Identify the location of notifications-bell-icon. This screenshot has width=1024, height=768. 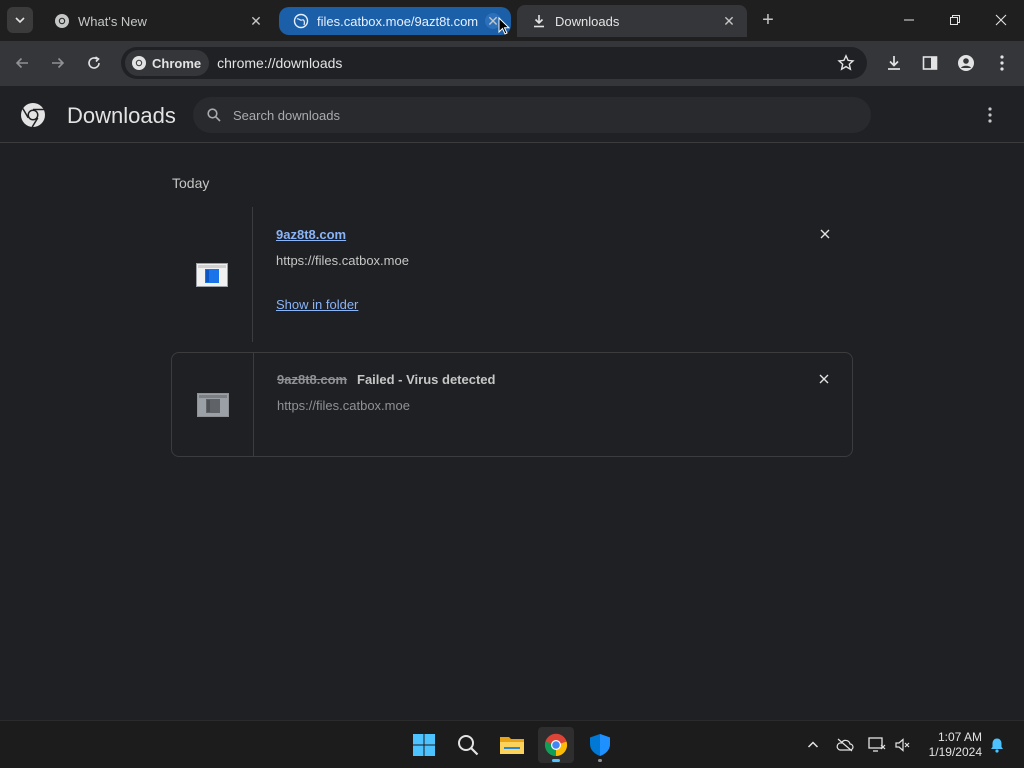
(997, 745).